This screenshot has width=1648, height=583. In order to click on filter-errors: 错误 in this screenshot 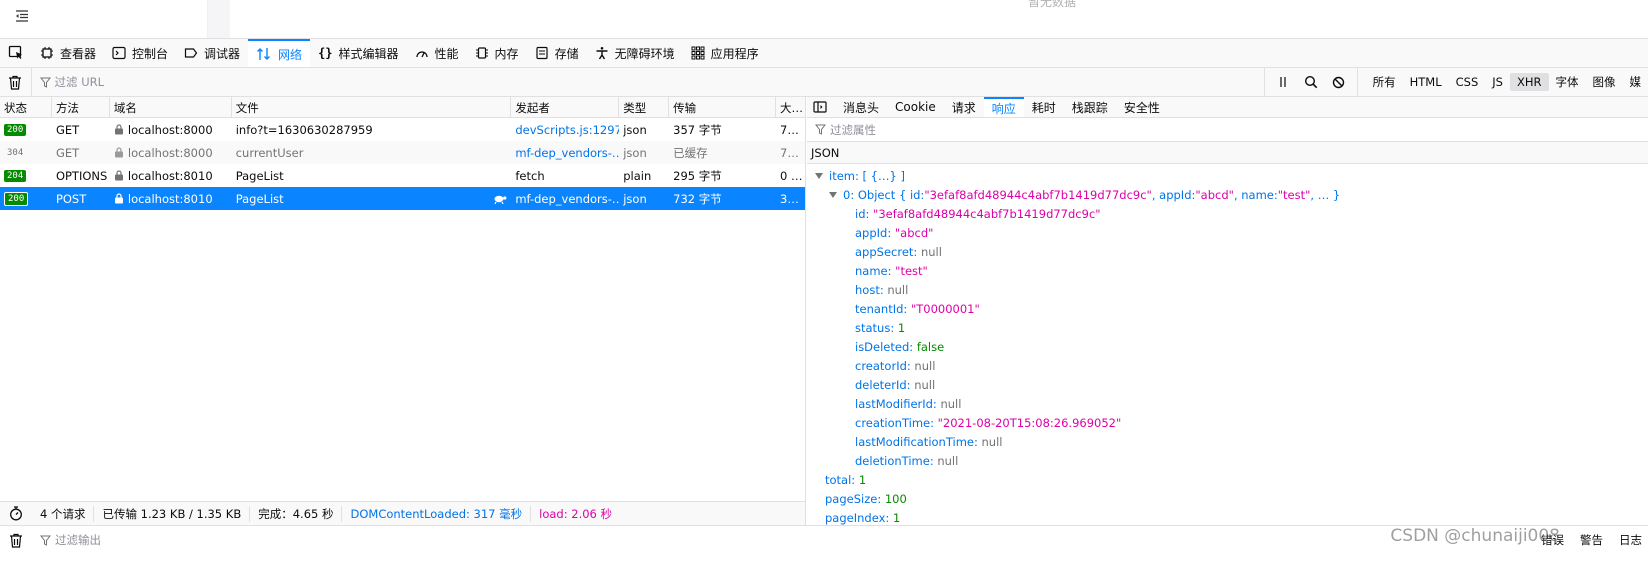, I will do `click(1552, 540)`.